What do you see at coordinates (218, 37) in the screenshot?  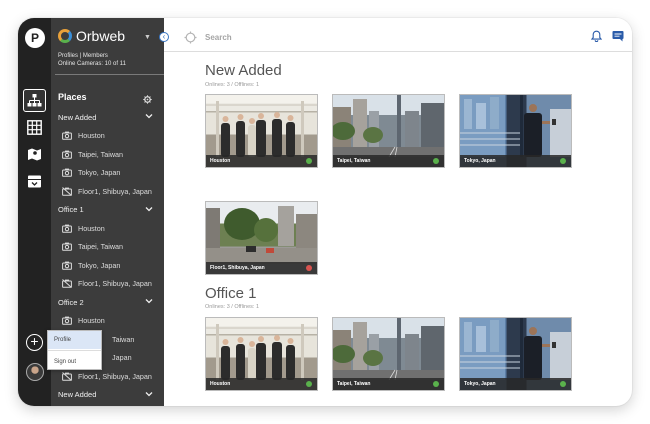 I see `search-input: Search` at bounding box center [218, 37].